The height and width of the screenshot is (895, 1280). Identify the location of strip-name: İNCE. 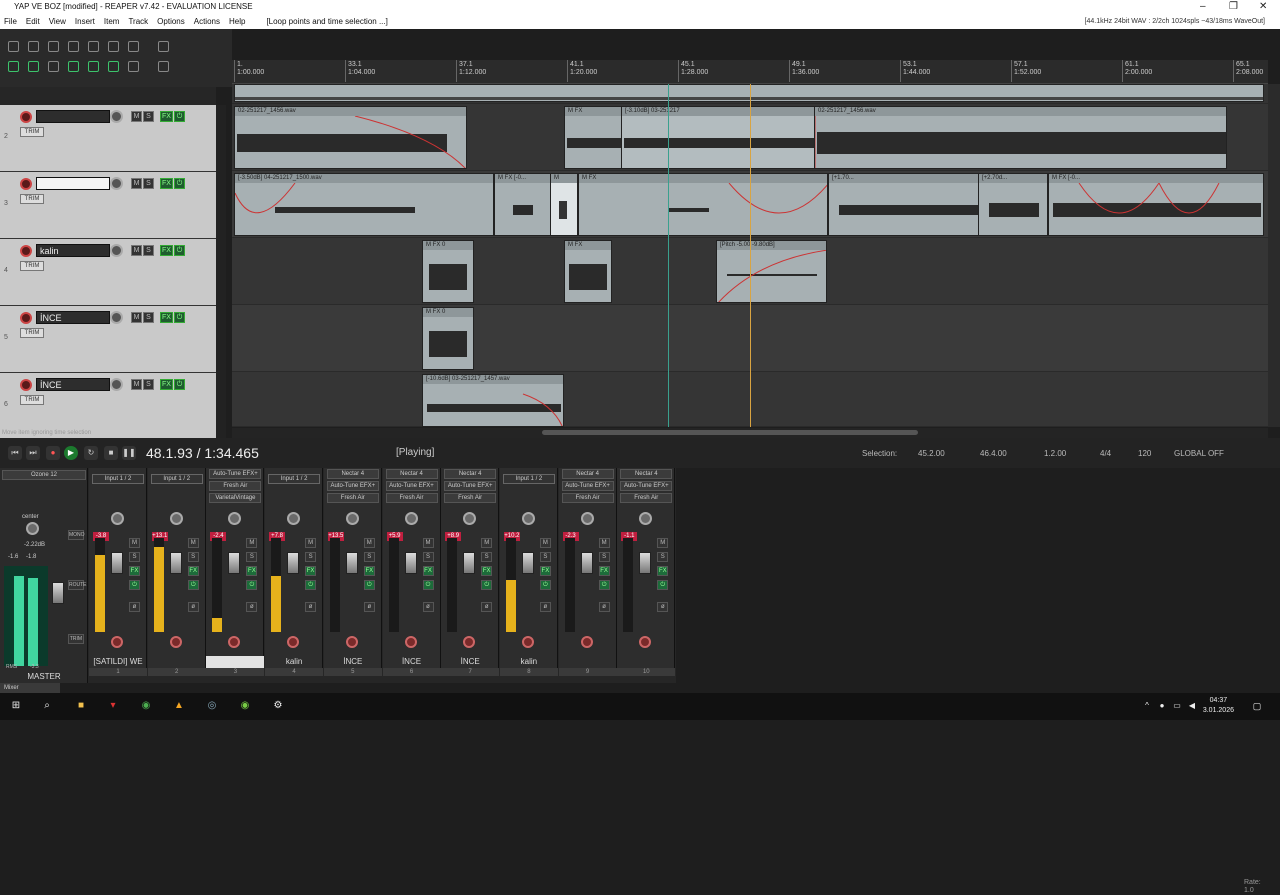
(412, 662).